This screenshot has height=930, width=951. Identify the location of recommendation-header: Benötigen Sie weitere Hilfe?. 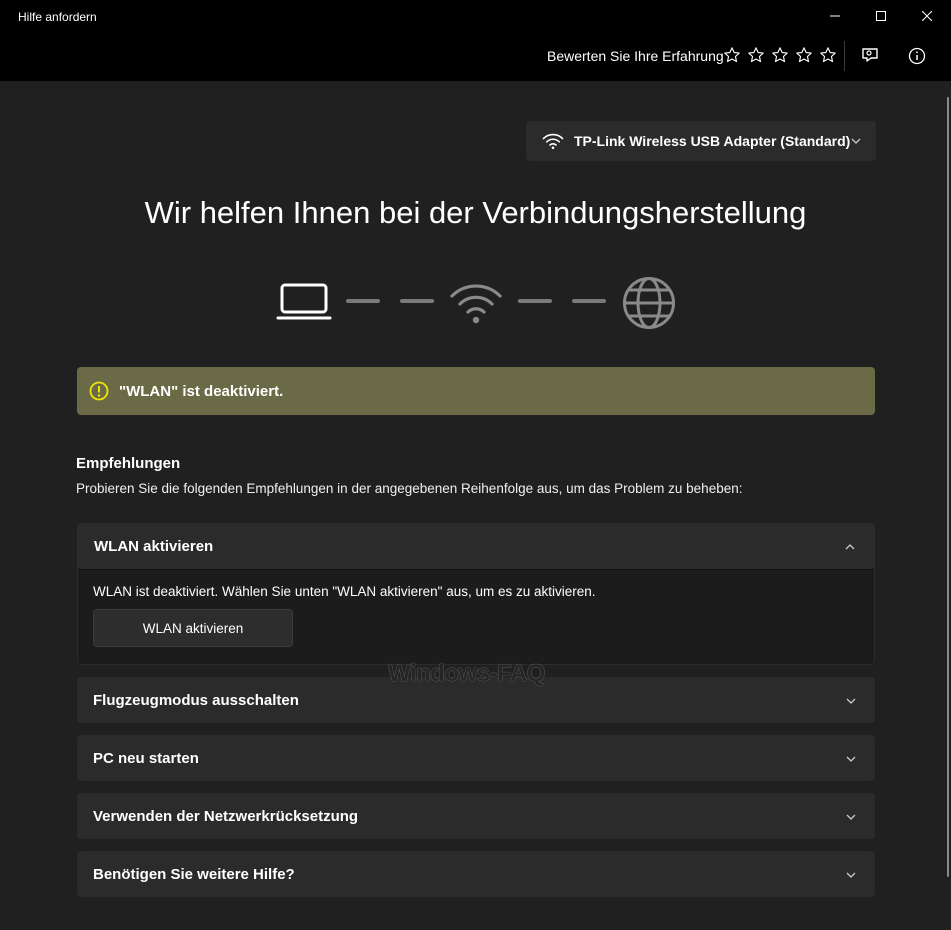
(476, 874).